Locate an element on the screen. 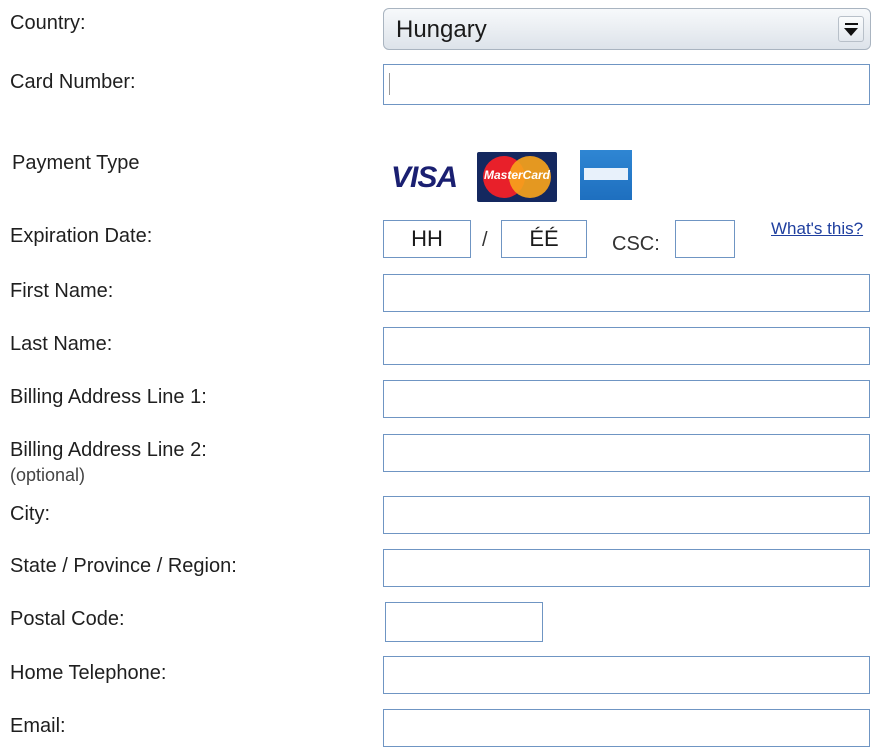 Image resolution: width=890 pixels, height=747 pixels. american-express-logo is located at coordinates (606, 175).